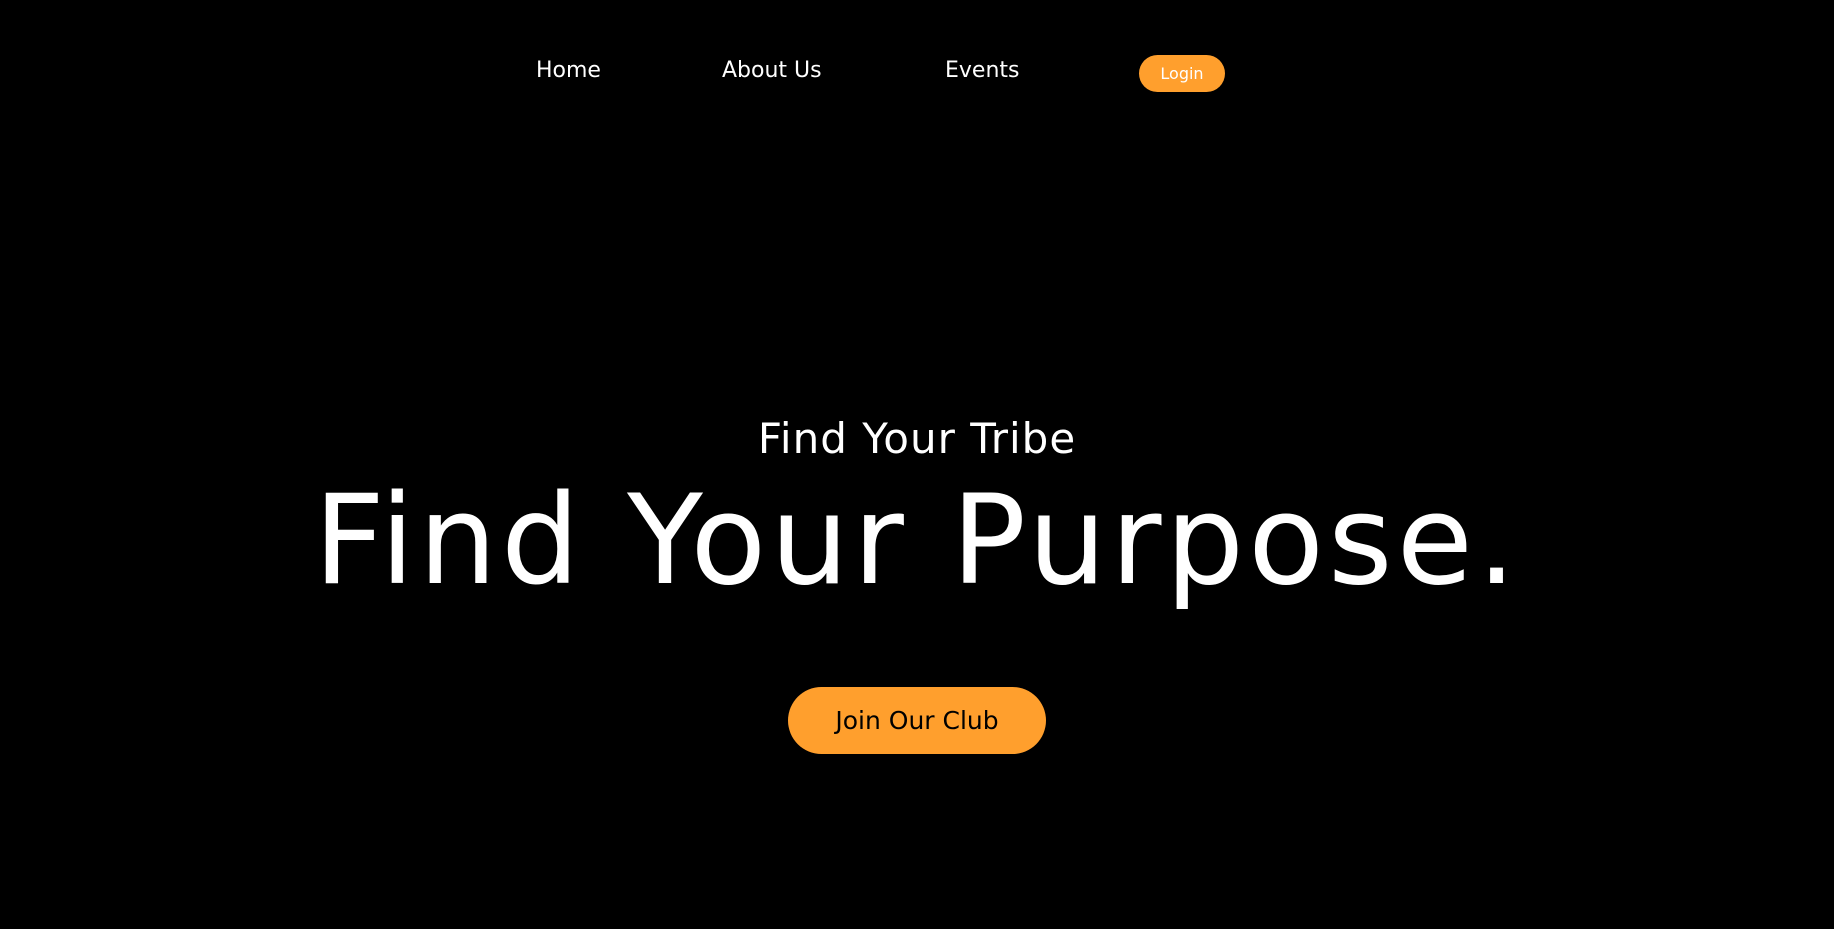  What do you see at coordinates (568, 71) in the screenshot?
I see `nav-link-home: Home` at bounding box center [568, 71].